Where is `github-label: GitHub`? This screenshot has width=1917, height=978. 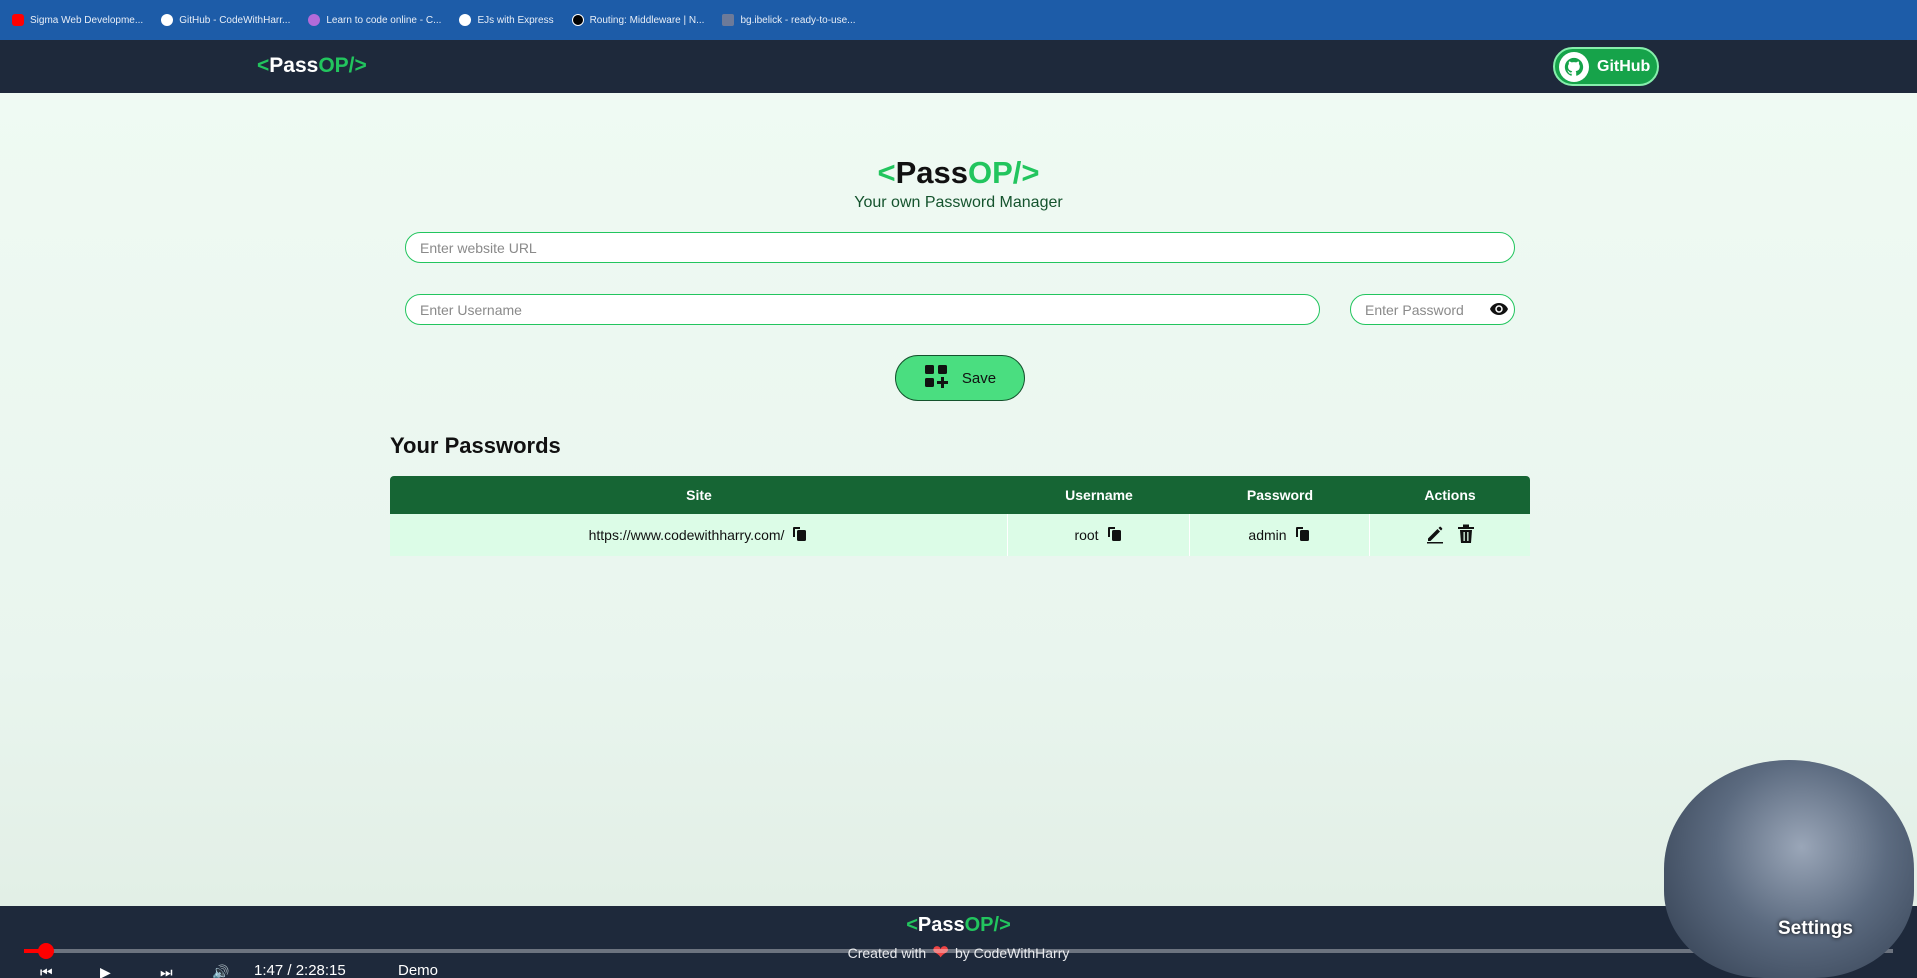 github-label: GitHub is located at coordinates (1624, 66).